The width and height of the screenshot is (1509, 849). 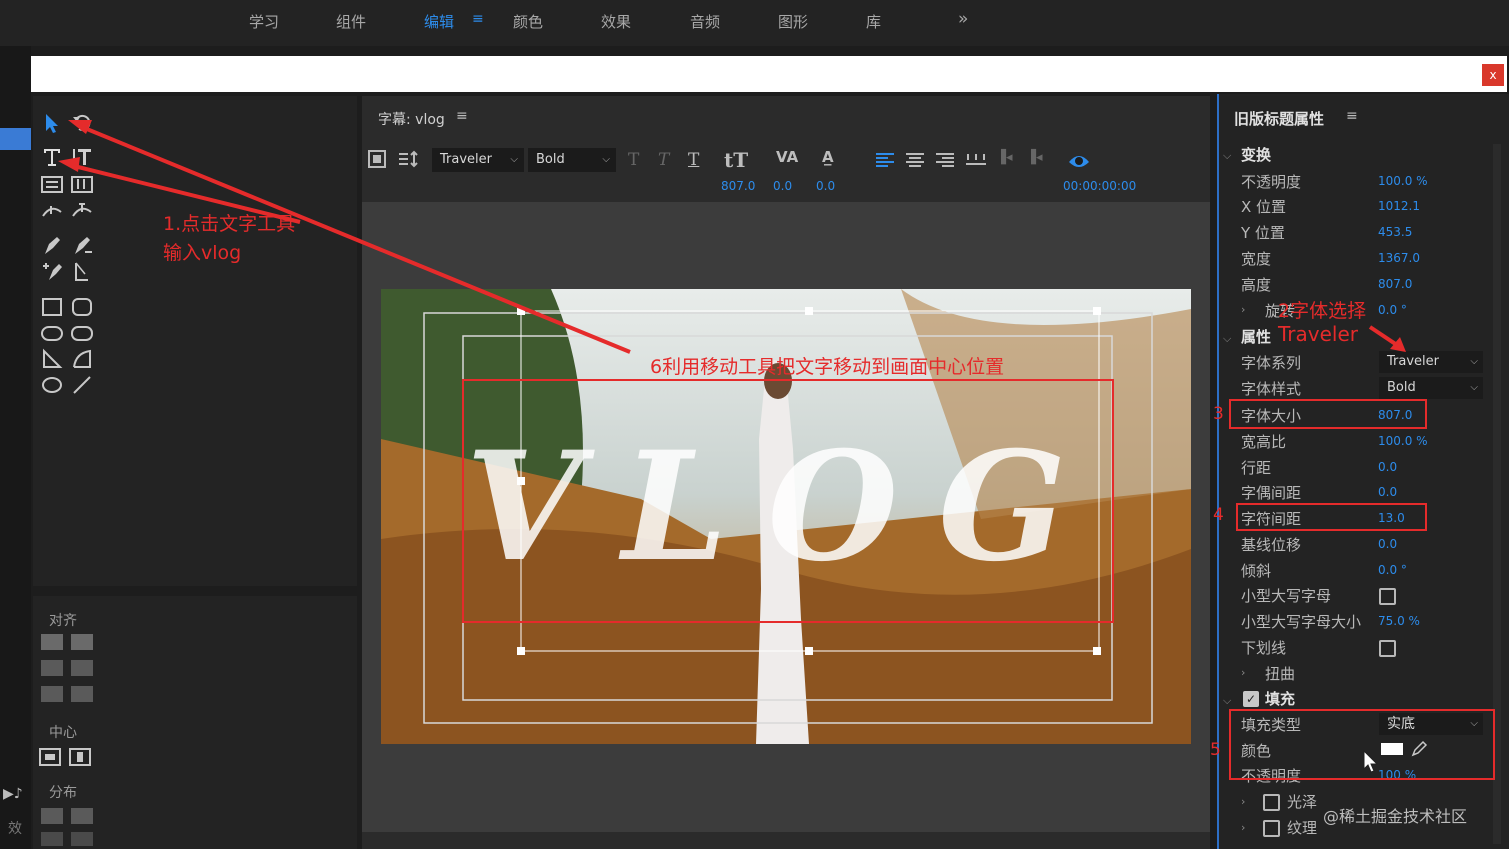 I want to click on annotation-step5: 5, so click(x=1215, y=750).